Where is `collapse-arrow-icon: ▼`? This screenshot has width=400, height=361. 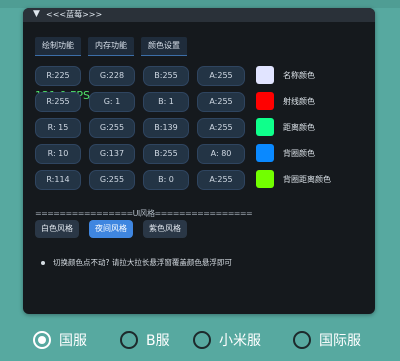
collapse-arrow-icon: ▼ is located at coordinates (36, 14).